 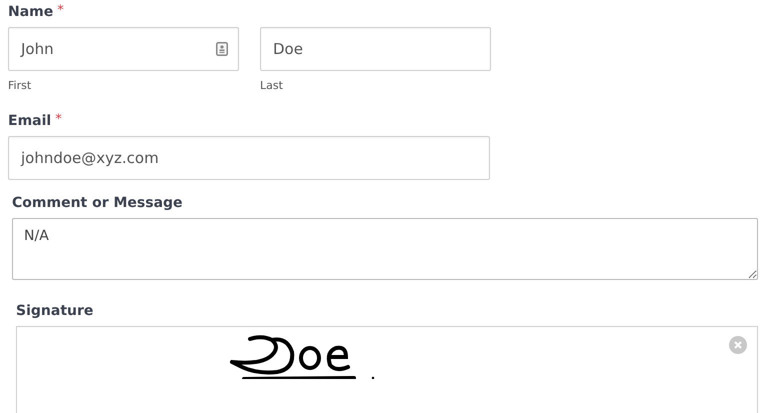 I want to click on field-sublabel: First, so click(x=20, y=86).